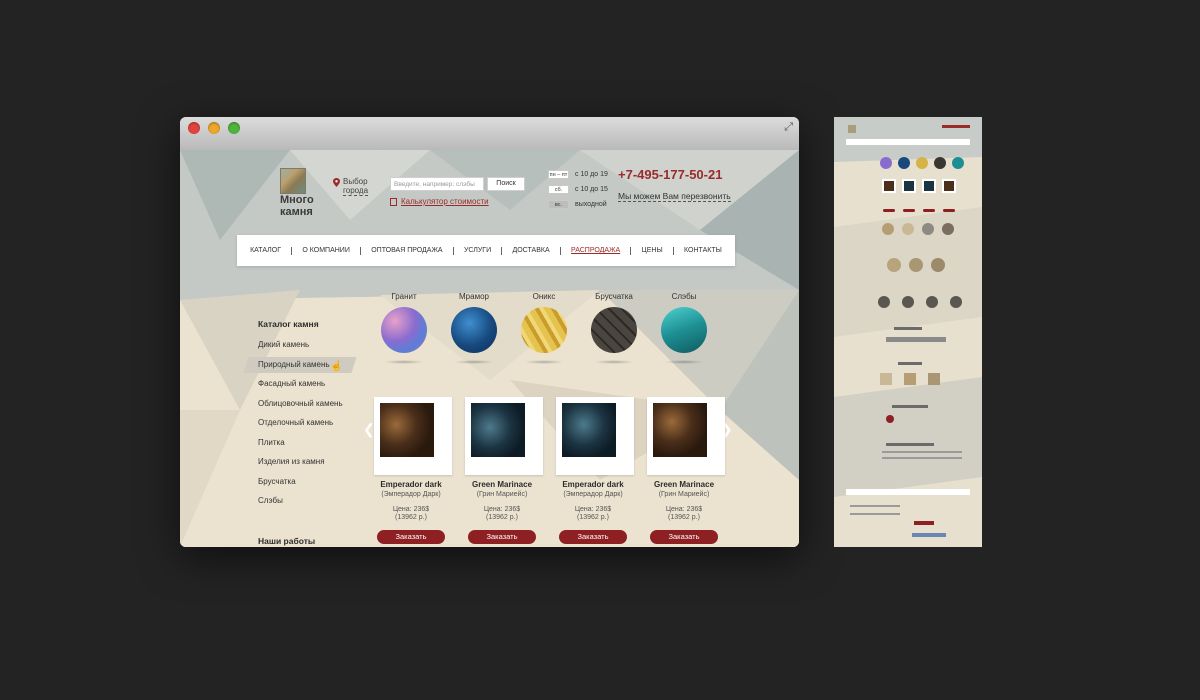  I want to click on category-slabs: Слэбы, so click(684, 328).